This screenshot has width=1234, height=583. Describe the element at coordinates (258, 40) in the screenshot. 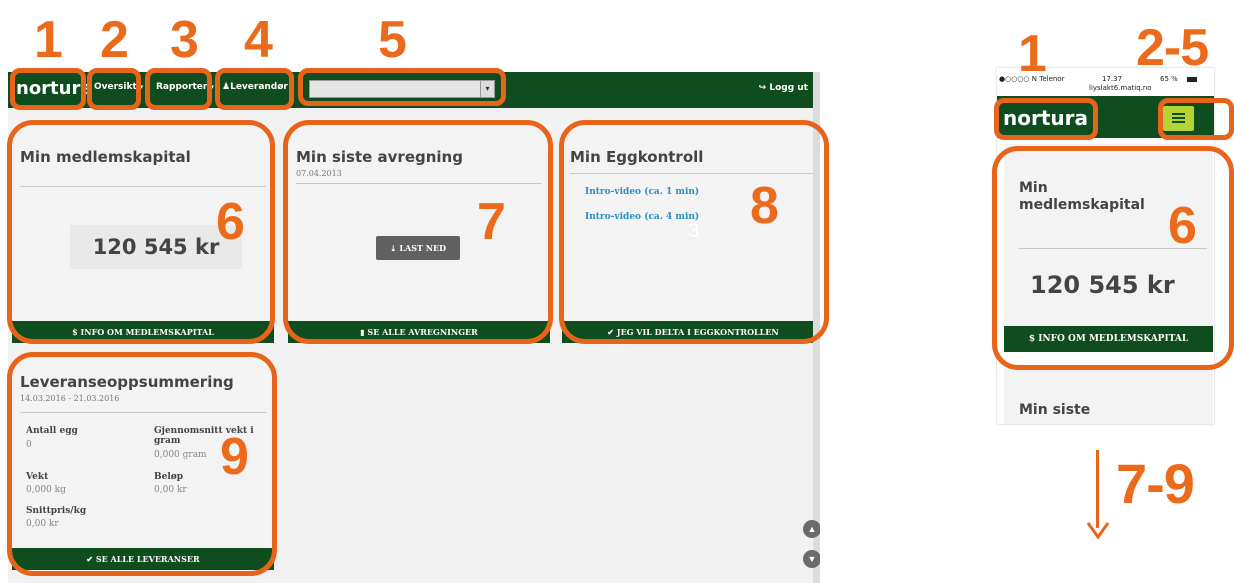

I see `annotation-number: 4` at that location.